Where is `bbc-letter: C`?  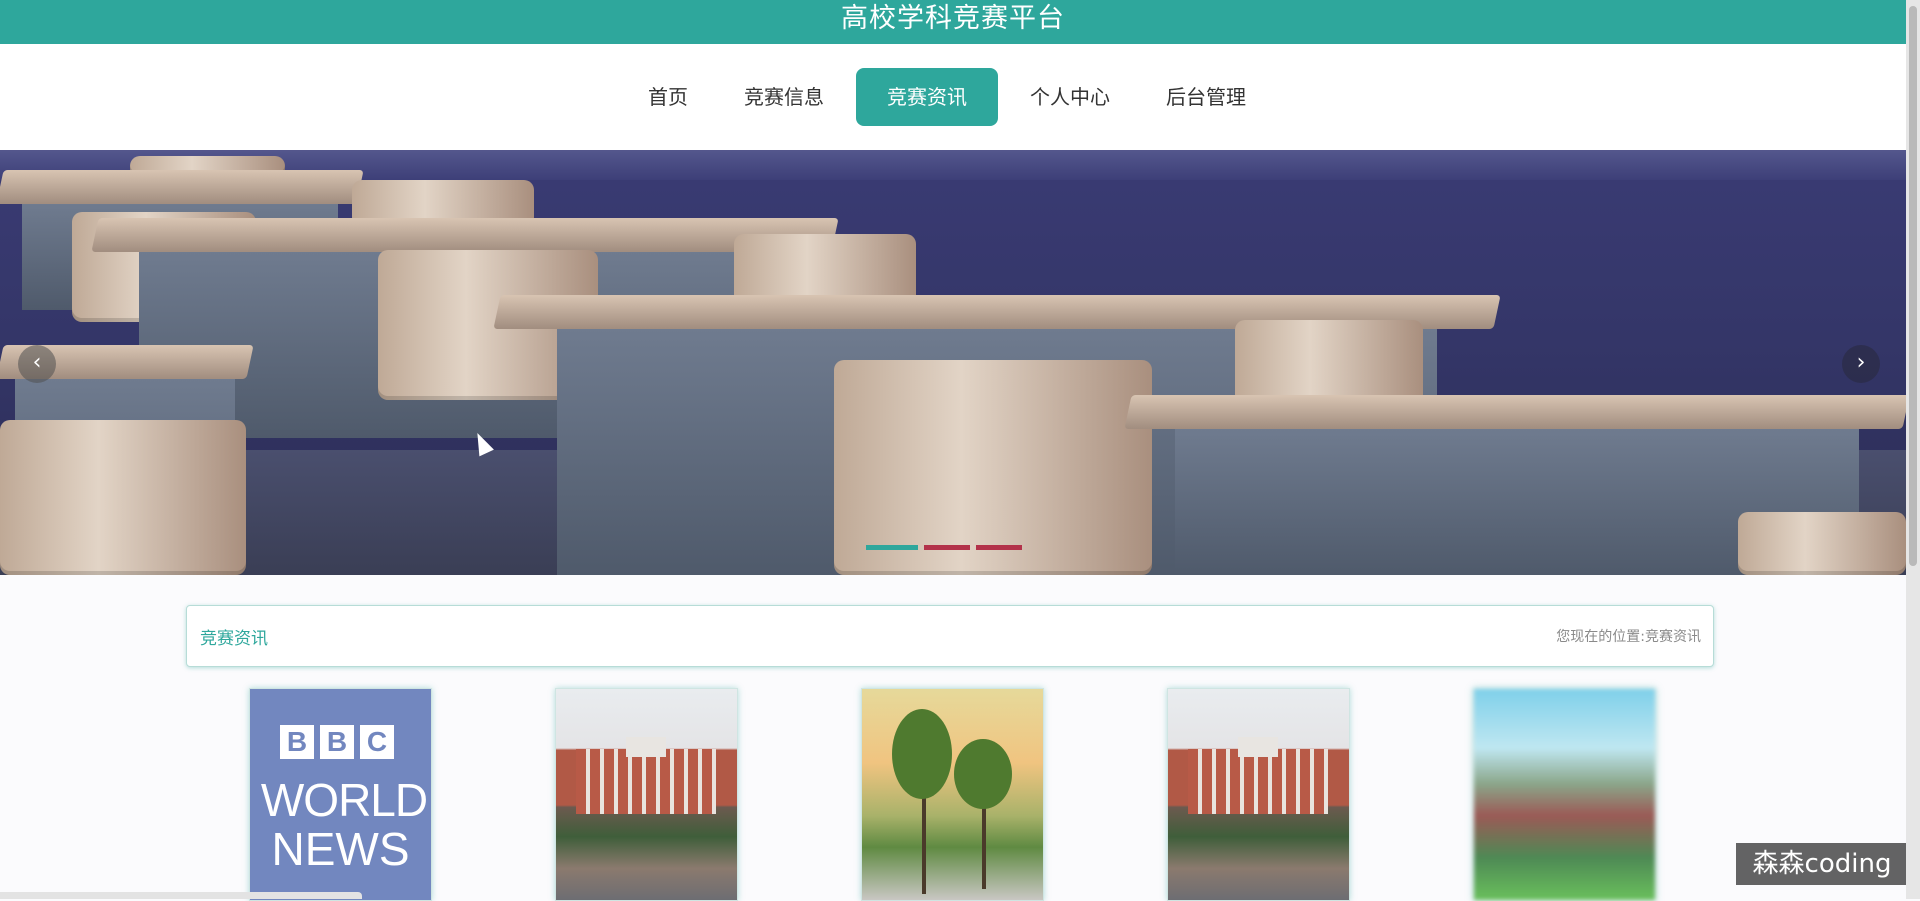 bbc-letter: C is located at coordinates (377, 742).